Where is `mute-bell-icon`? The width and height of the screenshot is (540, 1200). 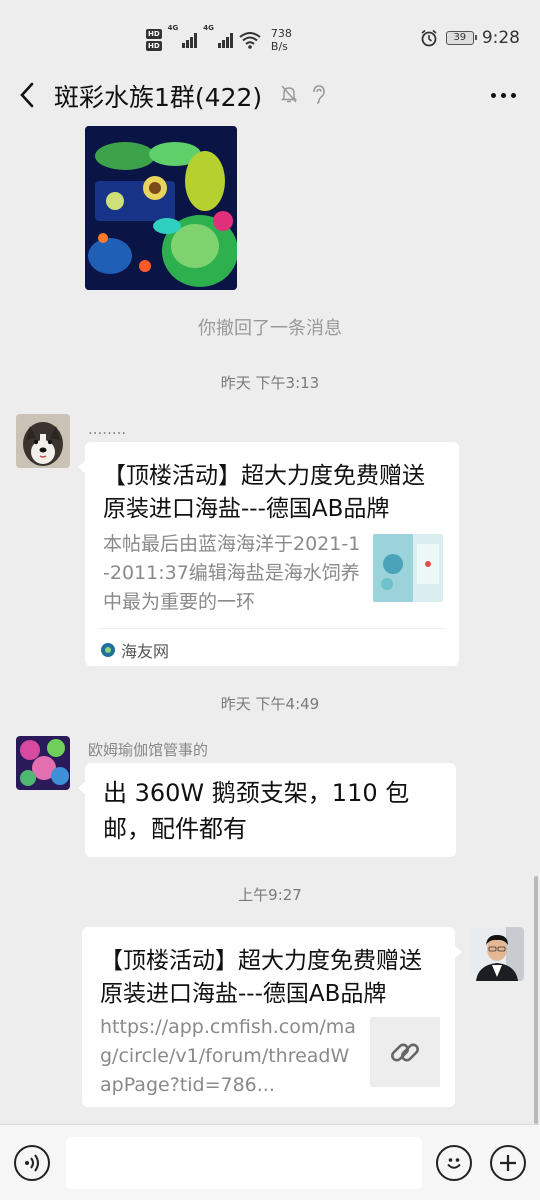
mute-bell-icon is located at coordinates (289, 94).